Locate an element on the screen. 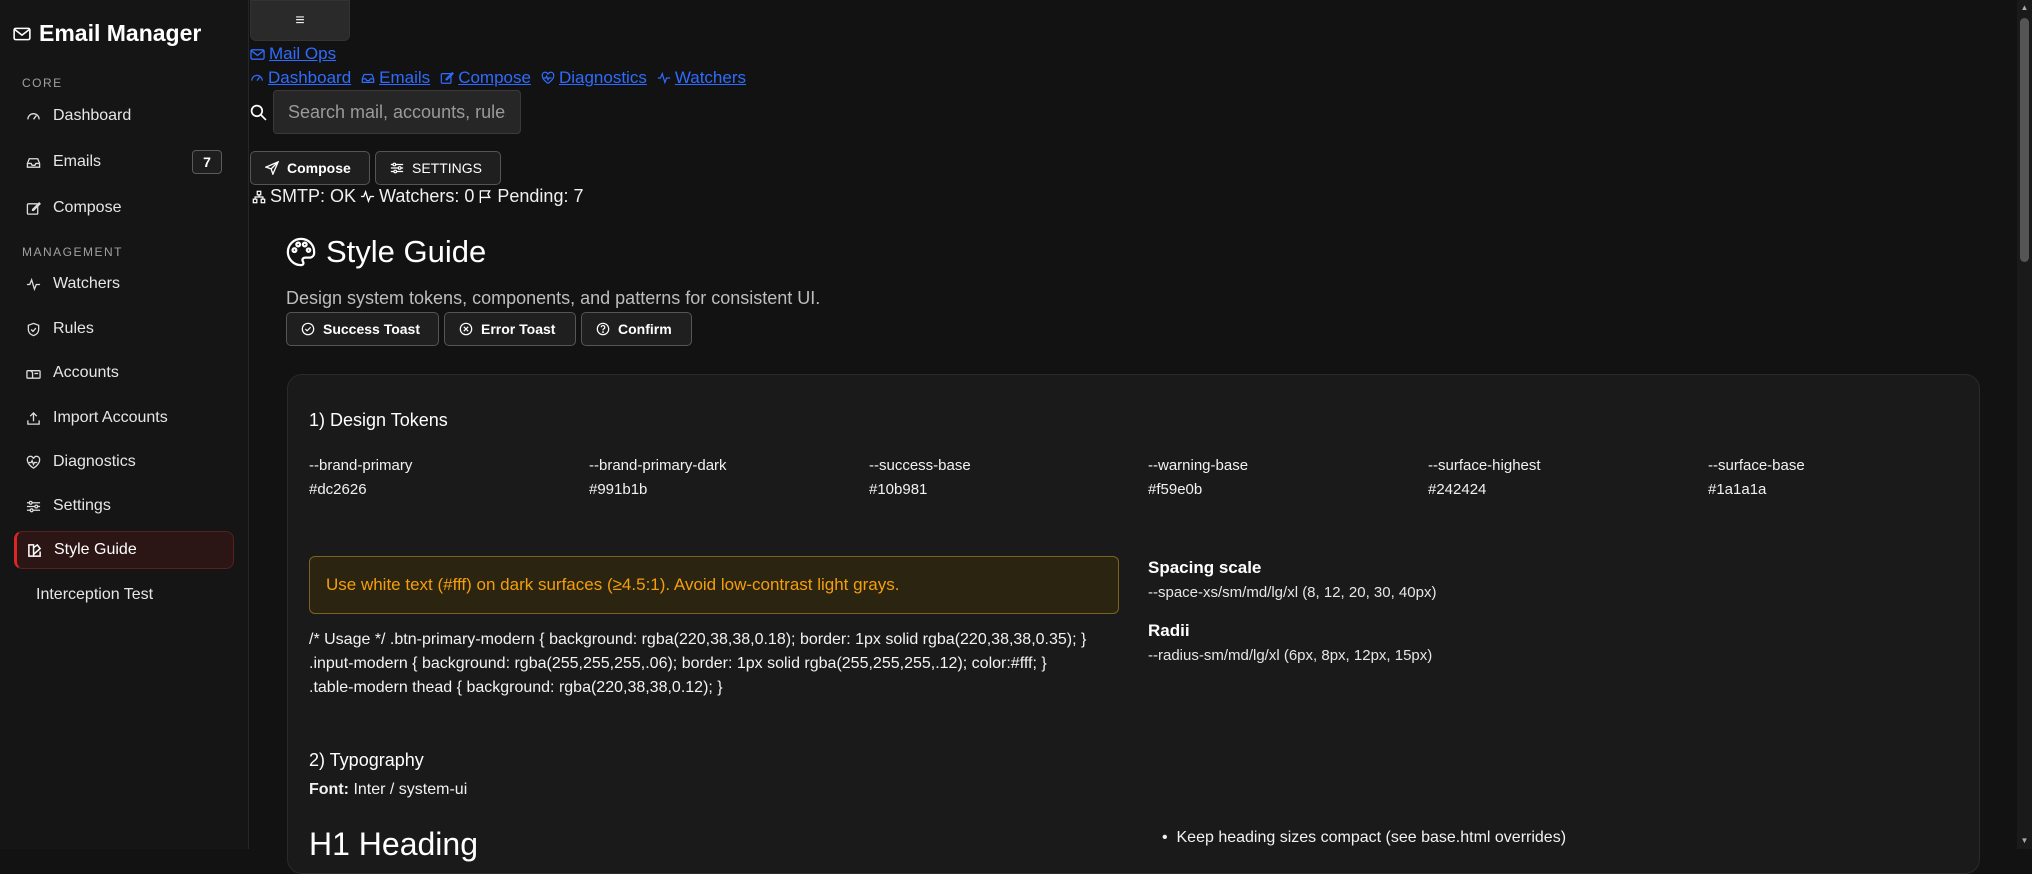 This screenshot has width=2032, height=874. radii-heading: Radii is located at coordinates (1169, 630).